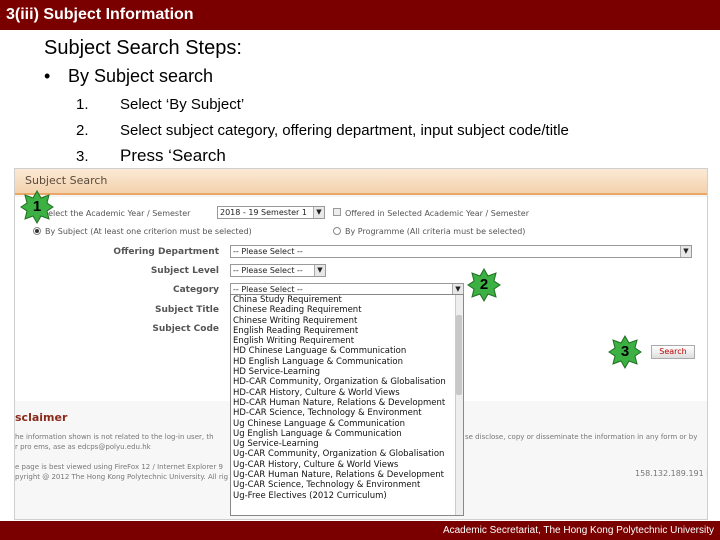 This screenshot has width=720, height=540. Describe the element at coordinates (337, 231) in the screenshot. I see `by-programme-radio` at that location.